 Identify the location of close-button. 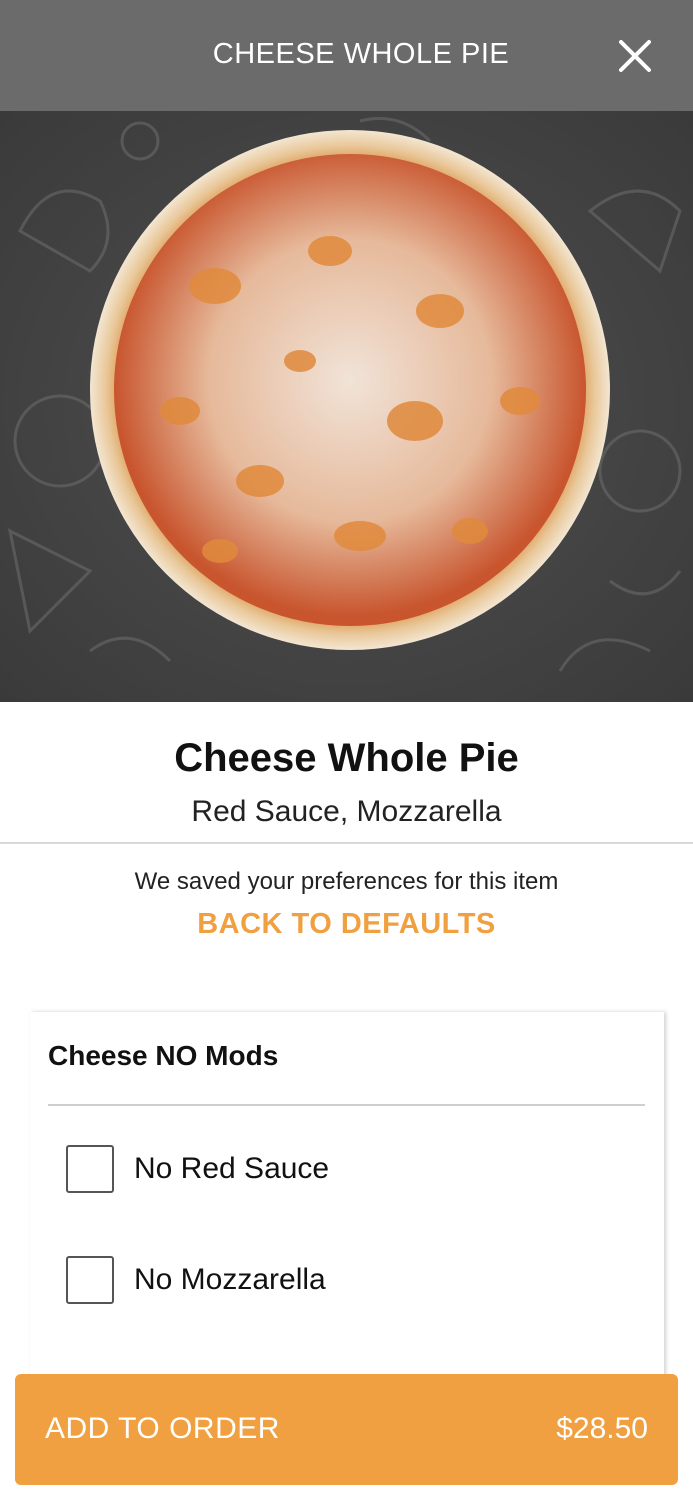
(635, 56).